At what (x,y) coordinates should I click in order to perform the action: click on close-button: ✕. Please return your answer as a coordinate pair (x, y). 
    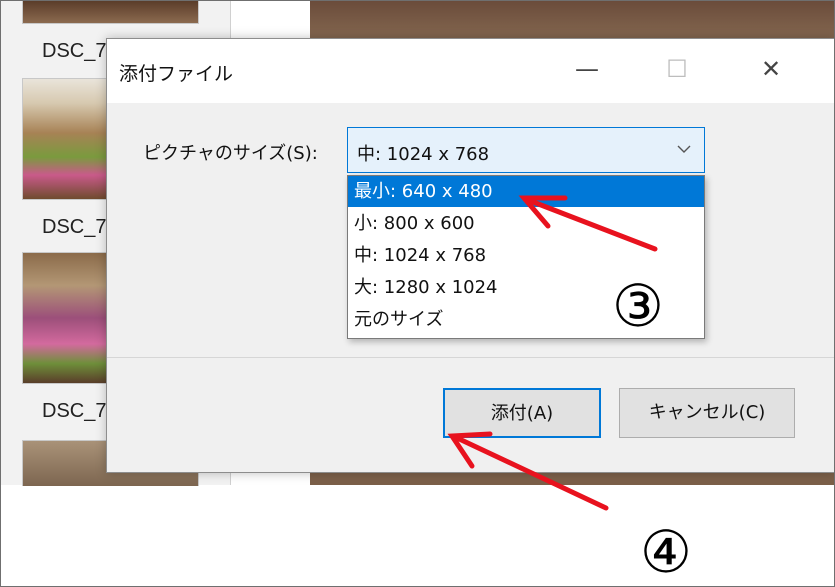
    Looking at the image, I should click on (771, 69).